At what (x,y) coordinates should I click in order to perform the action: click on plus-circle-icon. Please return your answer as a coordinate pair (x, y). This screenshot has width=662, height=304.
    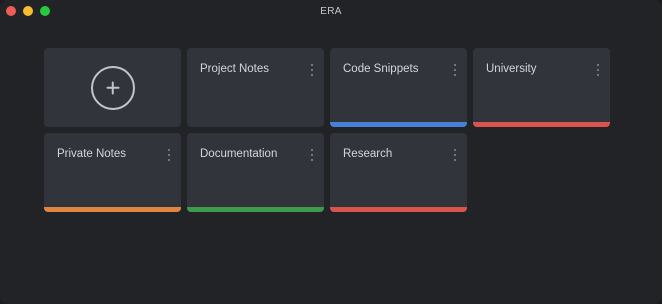
    Looking at the image, I should click on (112, 87).